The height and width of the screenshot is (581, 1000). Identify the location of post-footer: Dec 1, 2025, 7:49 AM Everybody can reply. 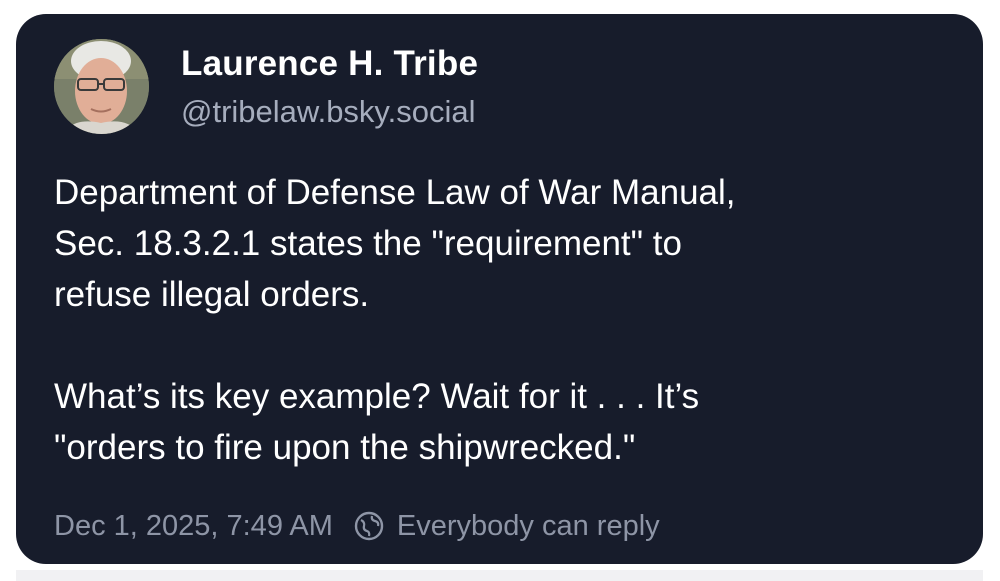
(357, 526).